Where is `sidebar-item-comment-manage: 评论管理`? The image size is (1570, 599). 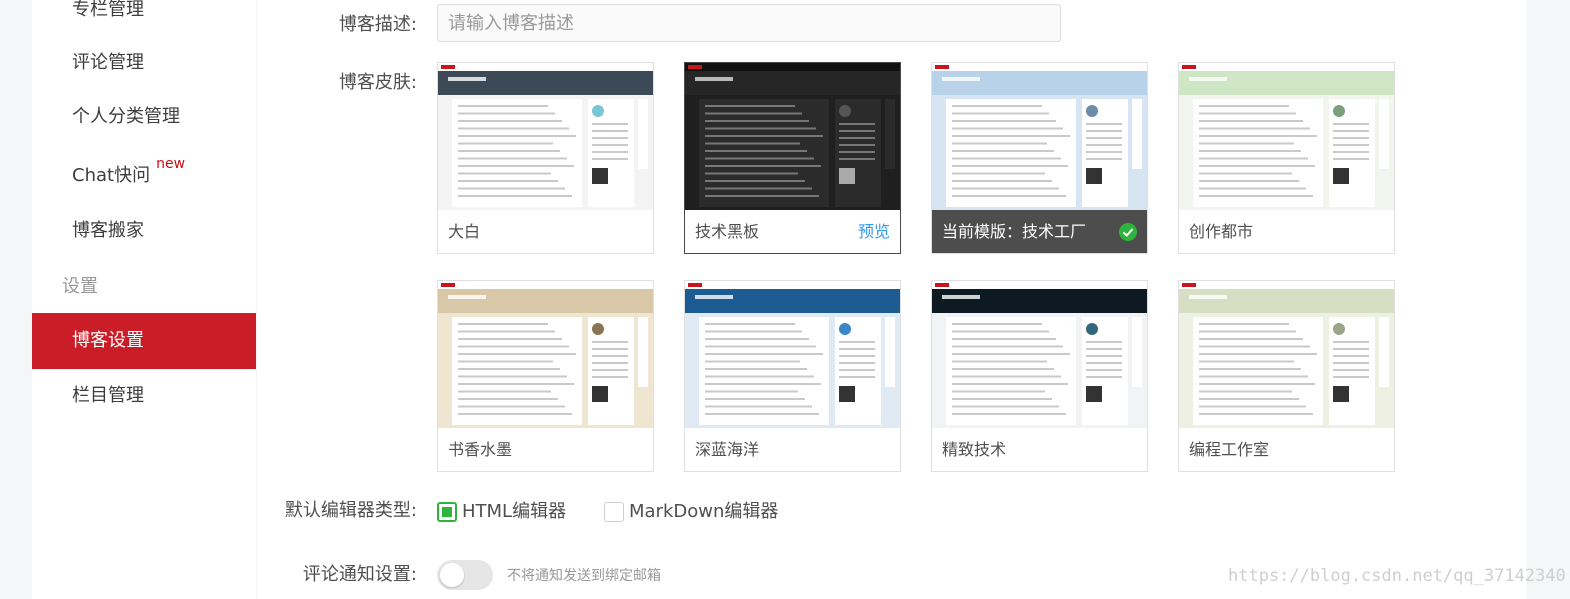
sidebar-item-comment-manage: 评论管理 is located at coordinates (144, 63).